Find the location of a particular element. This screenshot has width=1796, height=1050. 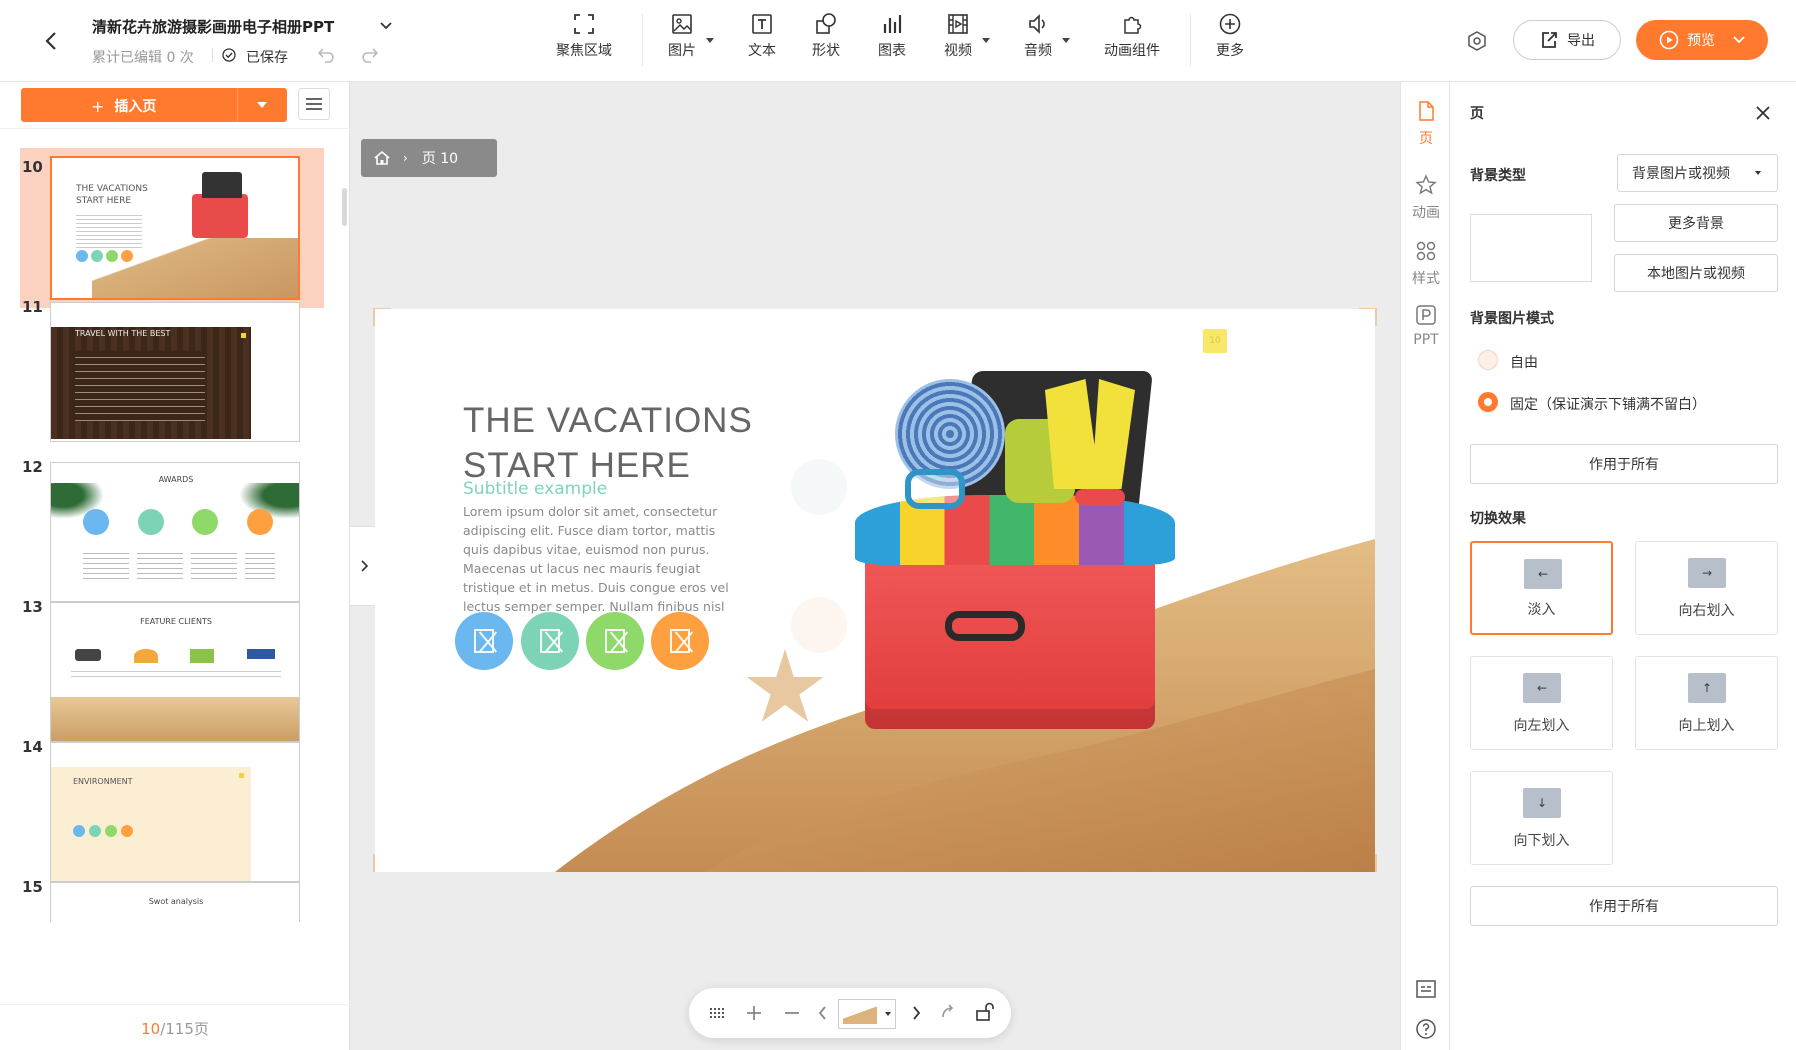

effect-slide-up: ↑ 向上划入 is located at coordinates (1706, 703).